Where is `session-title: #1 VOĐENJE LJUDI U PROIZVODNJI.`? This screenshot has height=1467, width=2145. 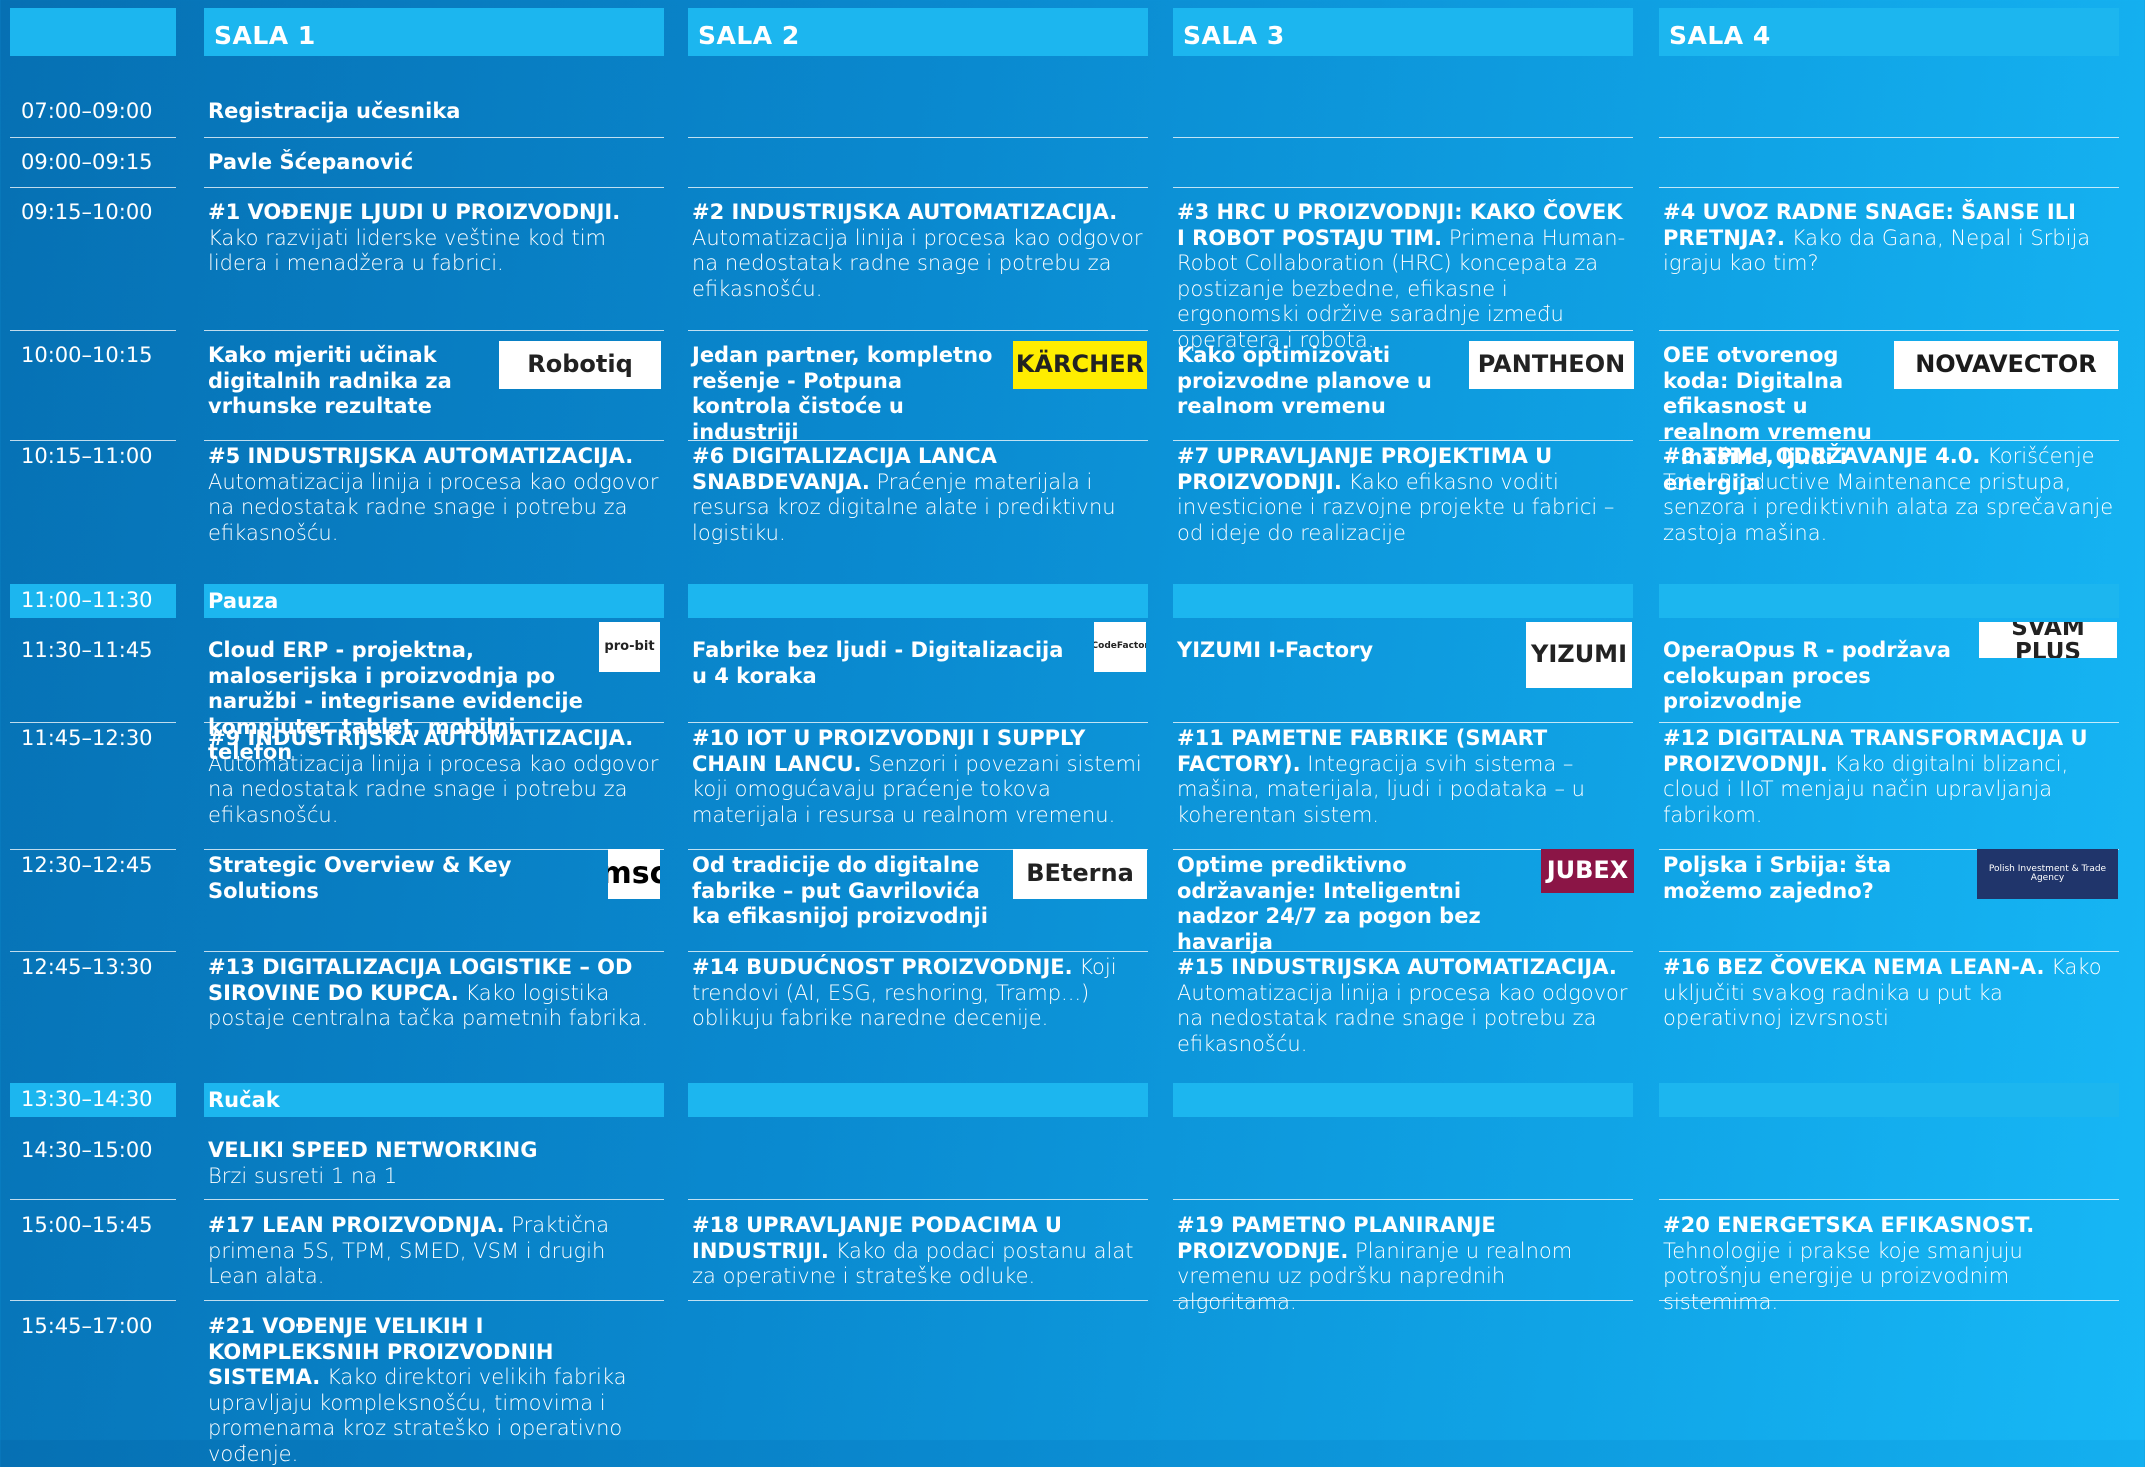
session-title: #1 VOĐENJE LJUDI U PROIZVODNJI. is located at coordinates (414, 212).